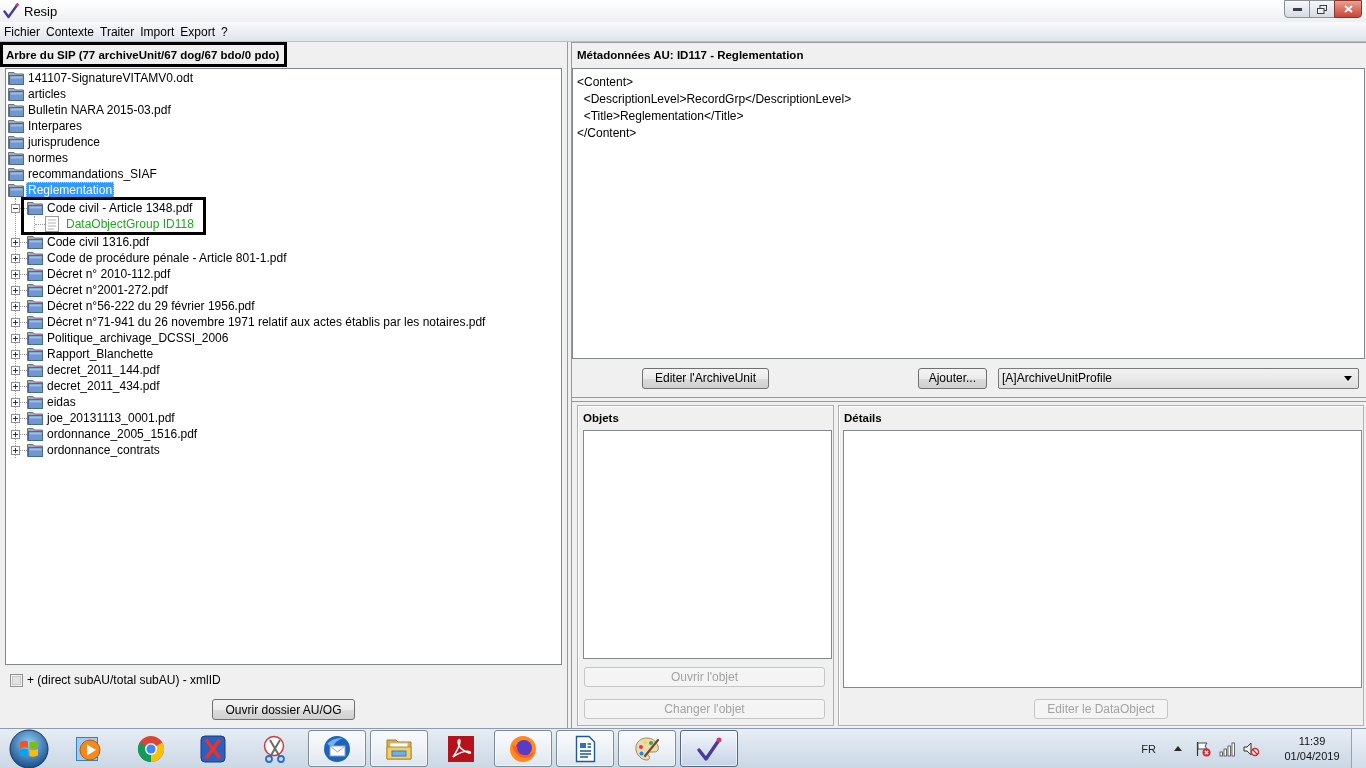 The height and width of the screenshot is (768, 1366). I want to click on tree-node-label: Décret n°2001-272.pdf, so click(107, 290).